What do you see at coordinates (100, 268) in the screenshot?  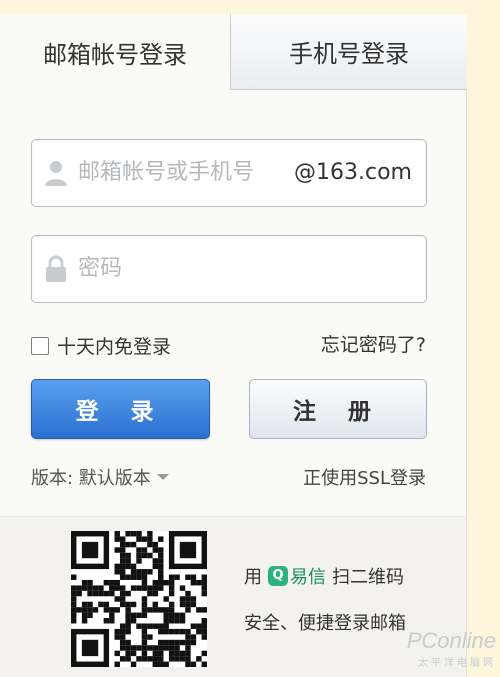 I see `password-placeholder: 密码` at bounding box center [100, 268].